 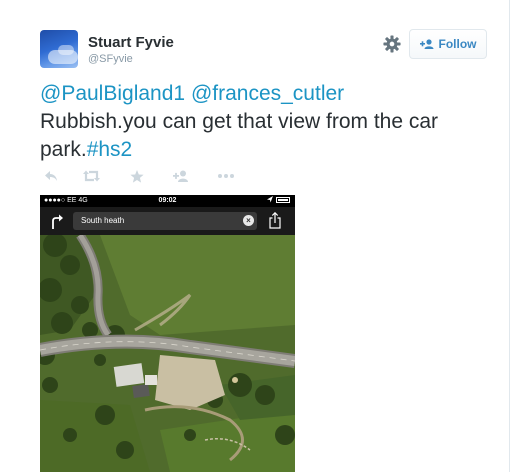 What do you see at coordinates (137, 176) in the screenshot?
I see `favorite-icon` at bounding box center [137, 176].